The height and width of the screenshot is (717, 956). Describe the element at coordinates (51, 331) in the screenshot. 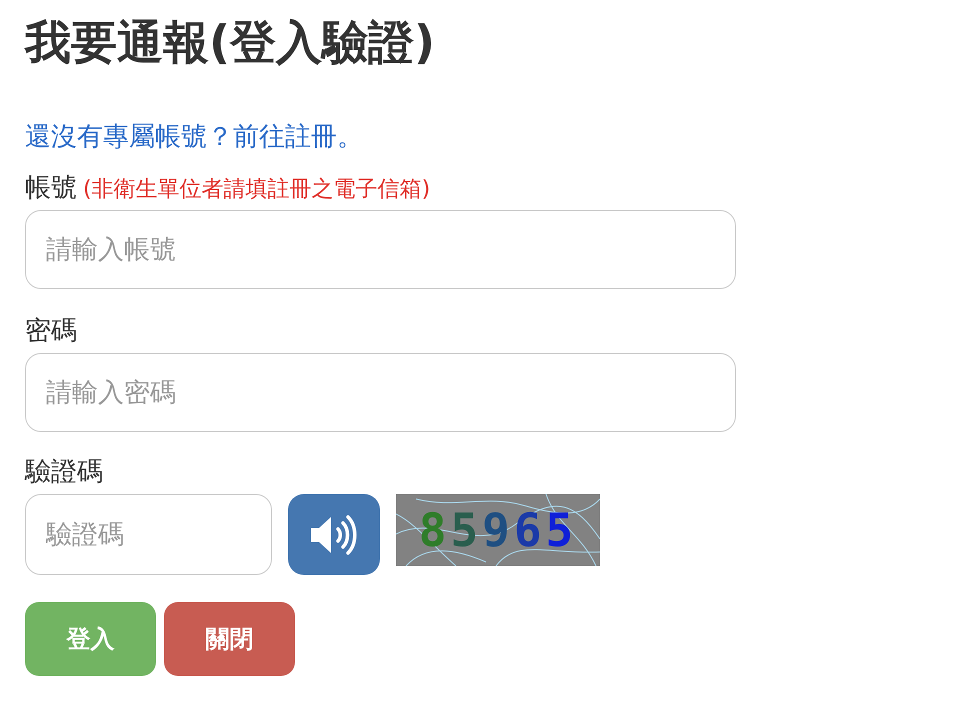

I see `field-label: 密碼` at that location.